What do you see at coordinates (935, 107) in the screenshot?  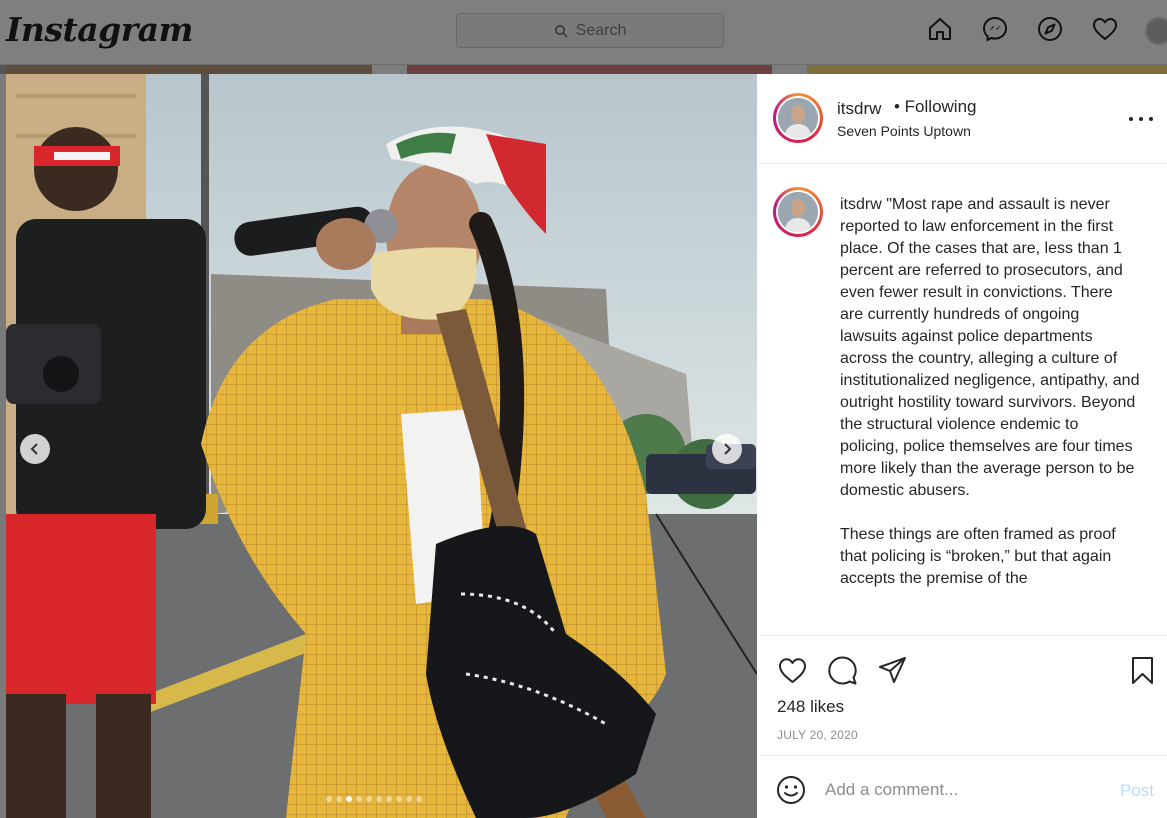 I see `following-status: • Following` at bounding box center [935, 107].